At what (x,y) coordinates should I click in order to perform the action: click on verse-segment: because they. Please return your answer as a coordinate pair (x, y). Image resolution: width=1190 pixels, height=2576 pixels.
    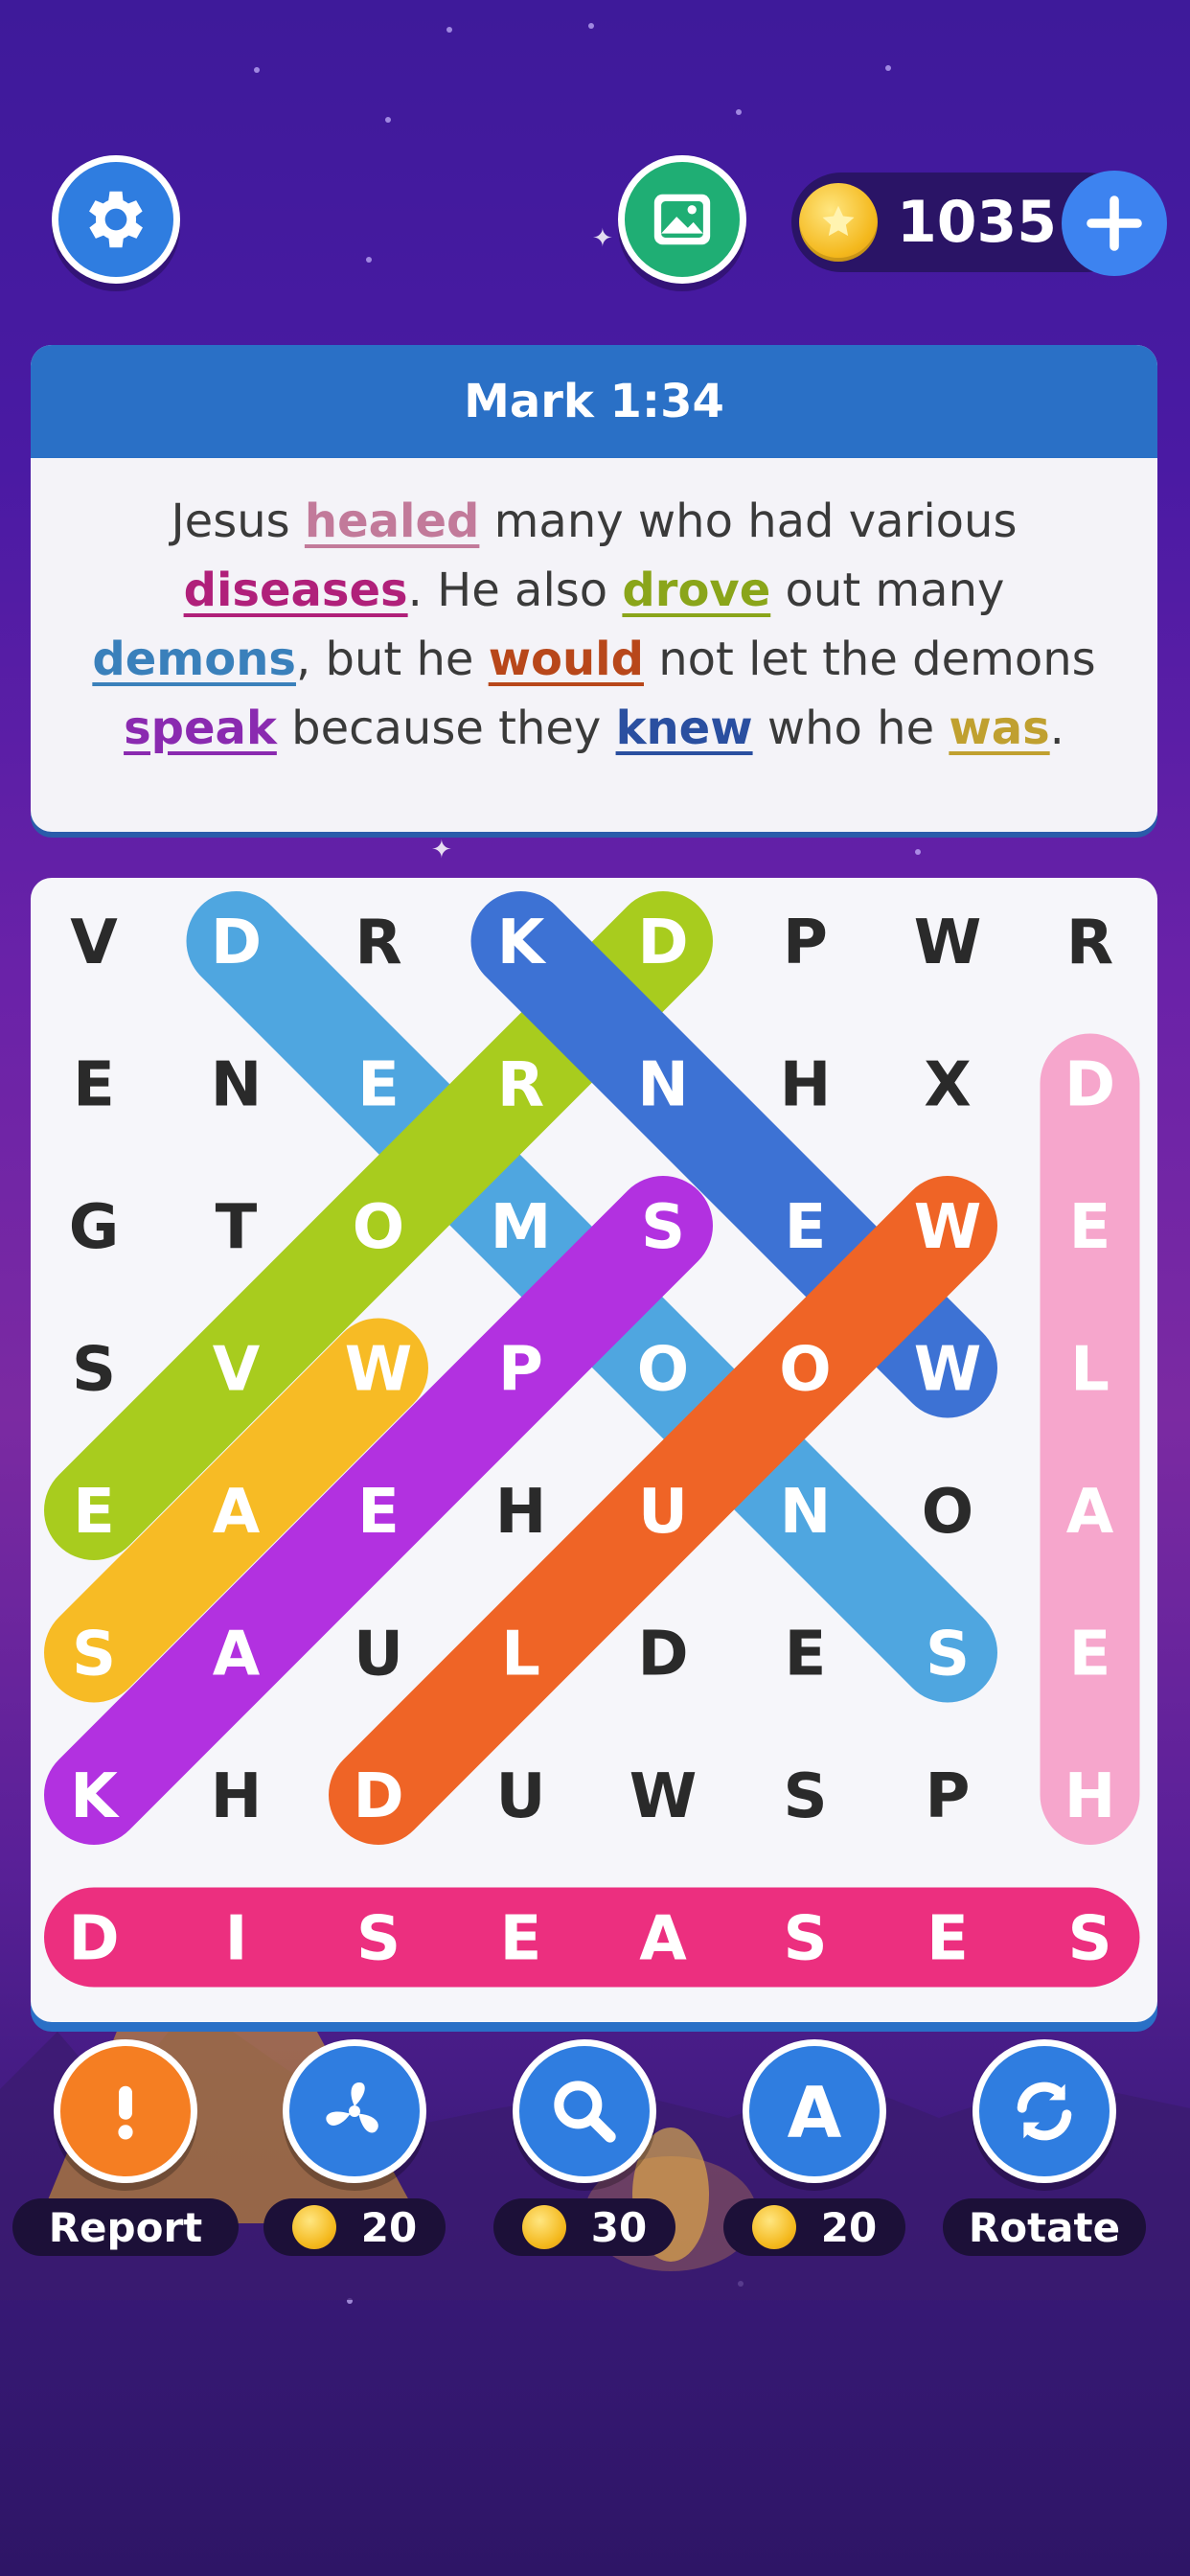
    Looking at the image, I should click on (446, 728).